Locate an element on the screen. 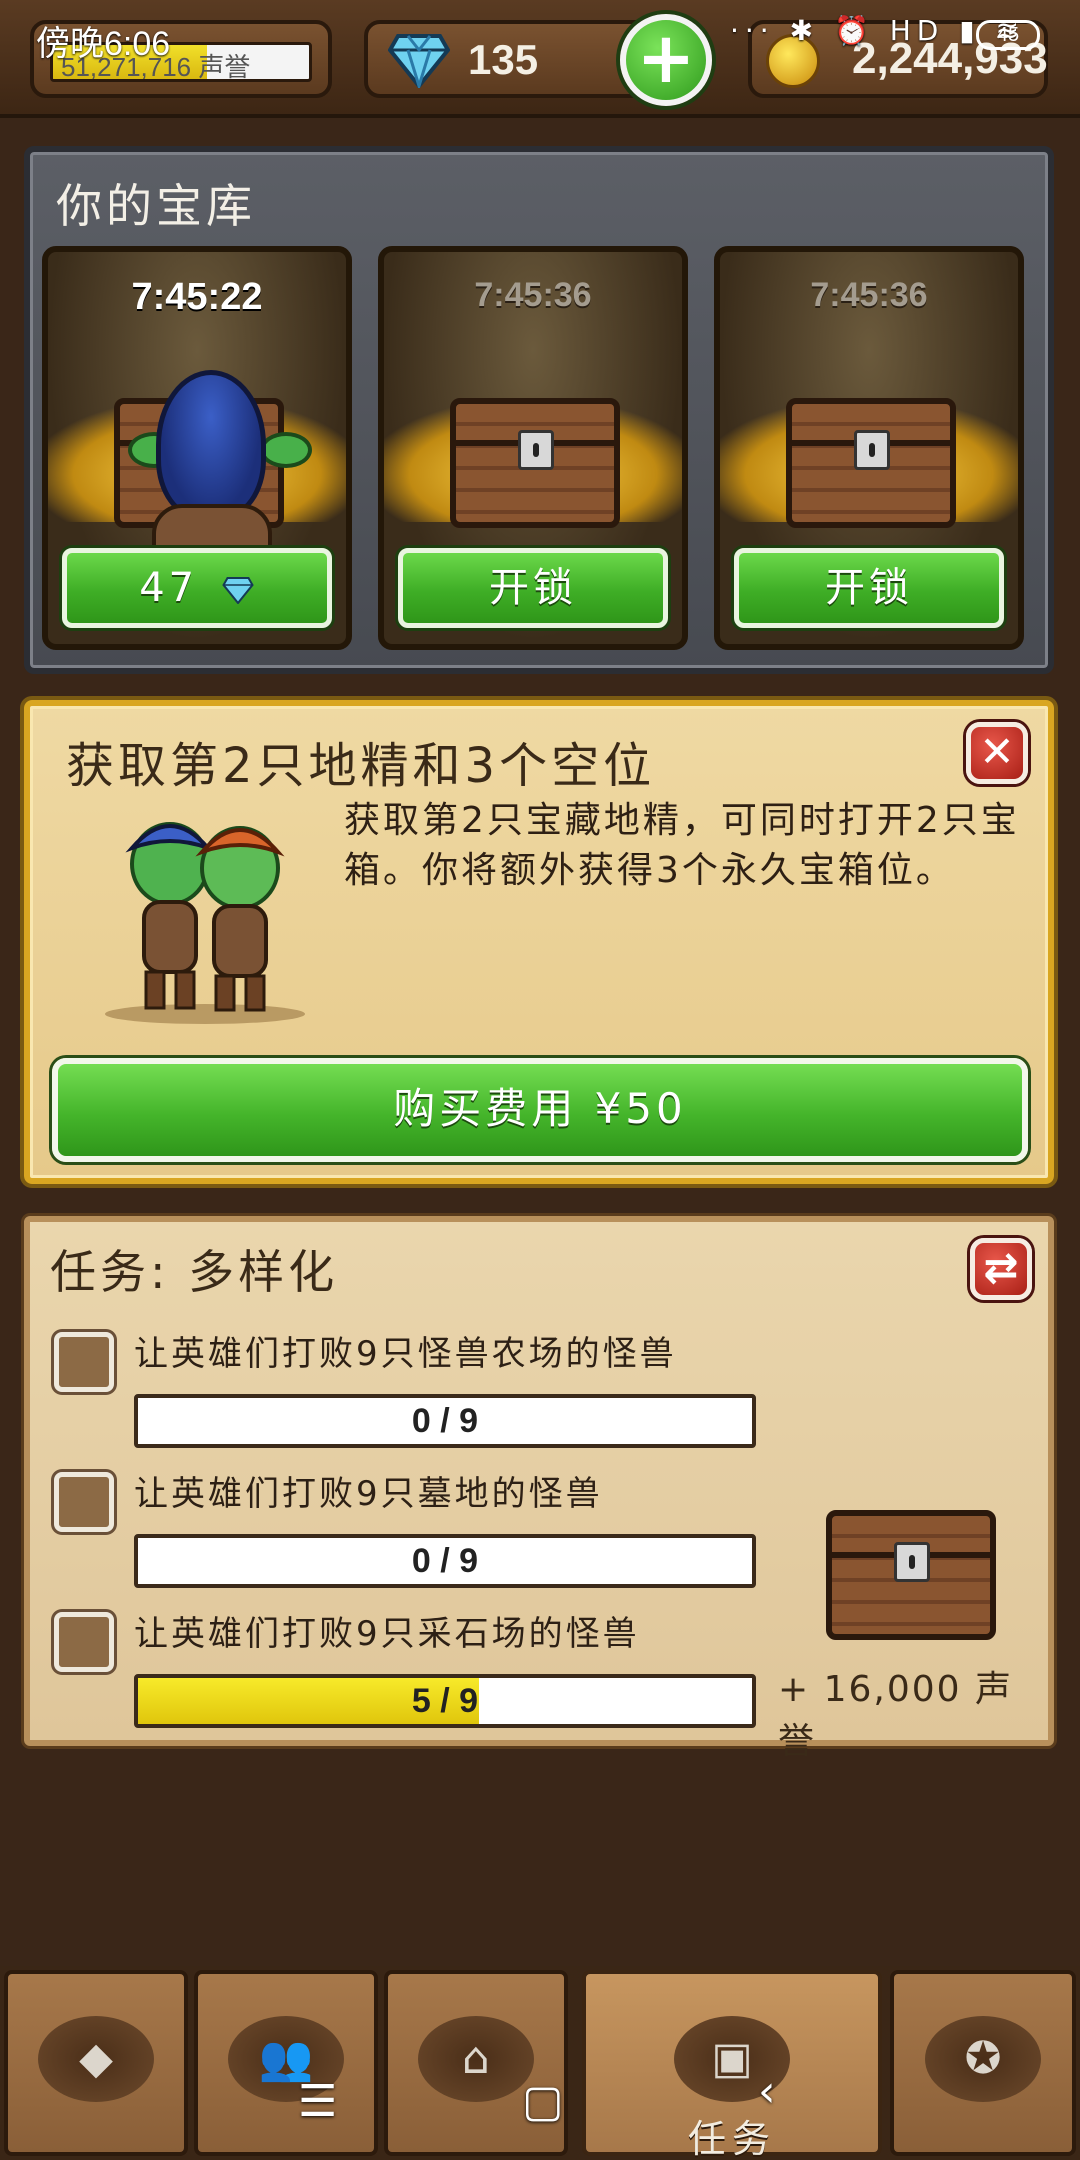 The height and width of the screenshot is (2160, 1080). nav-tab-achievements: ✪ is located at coordinates (983, 2063).